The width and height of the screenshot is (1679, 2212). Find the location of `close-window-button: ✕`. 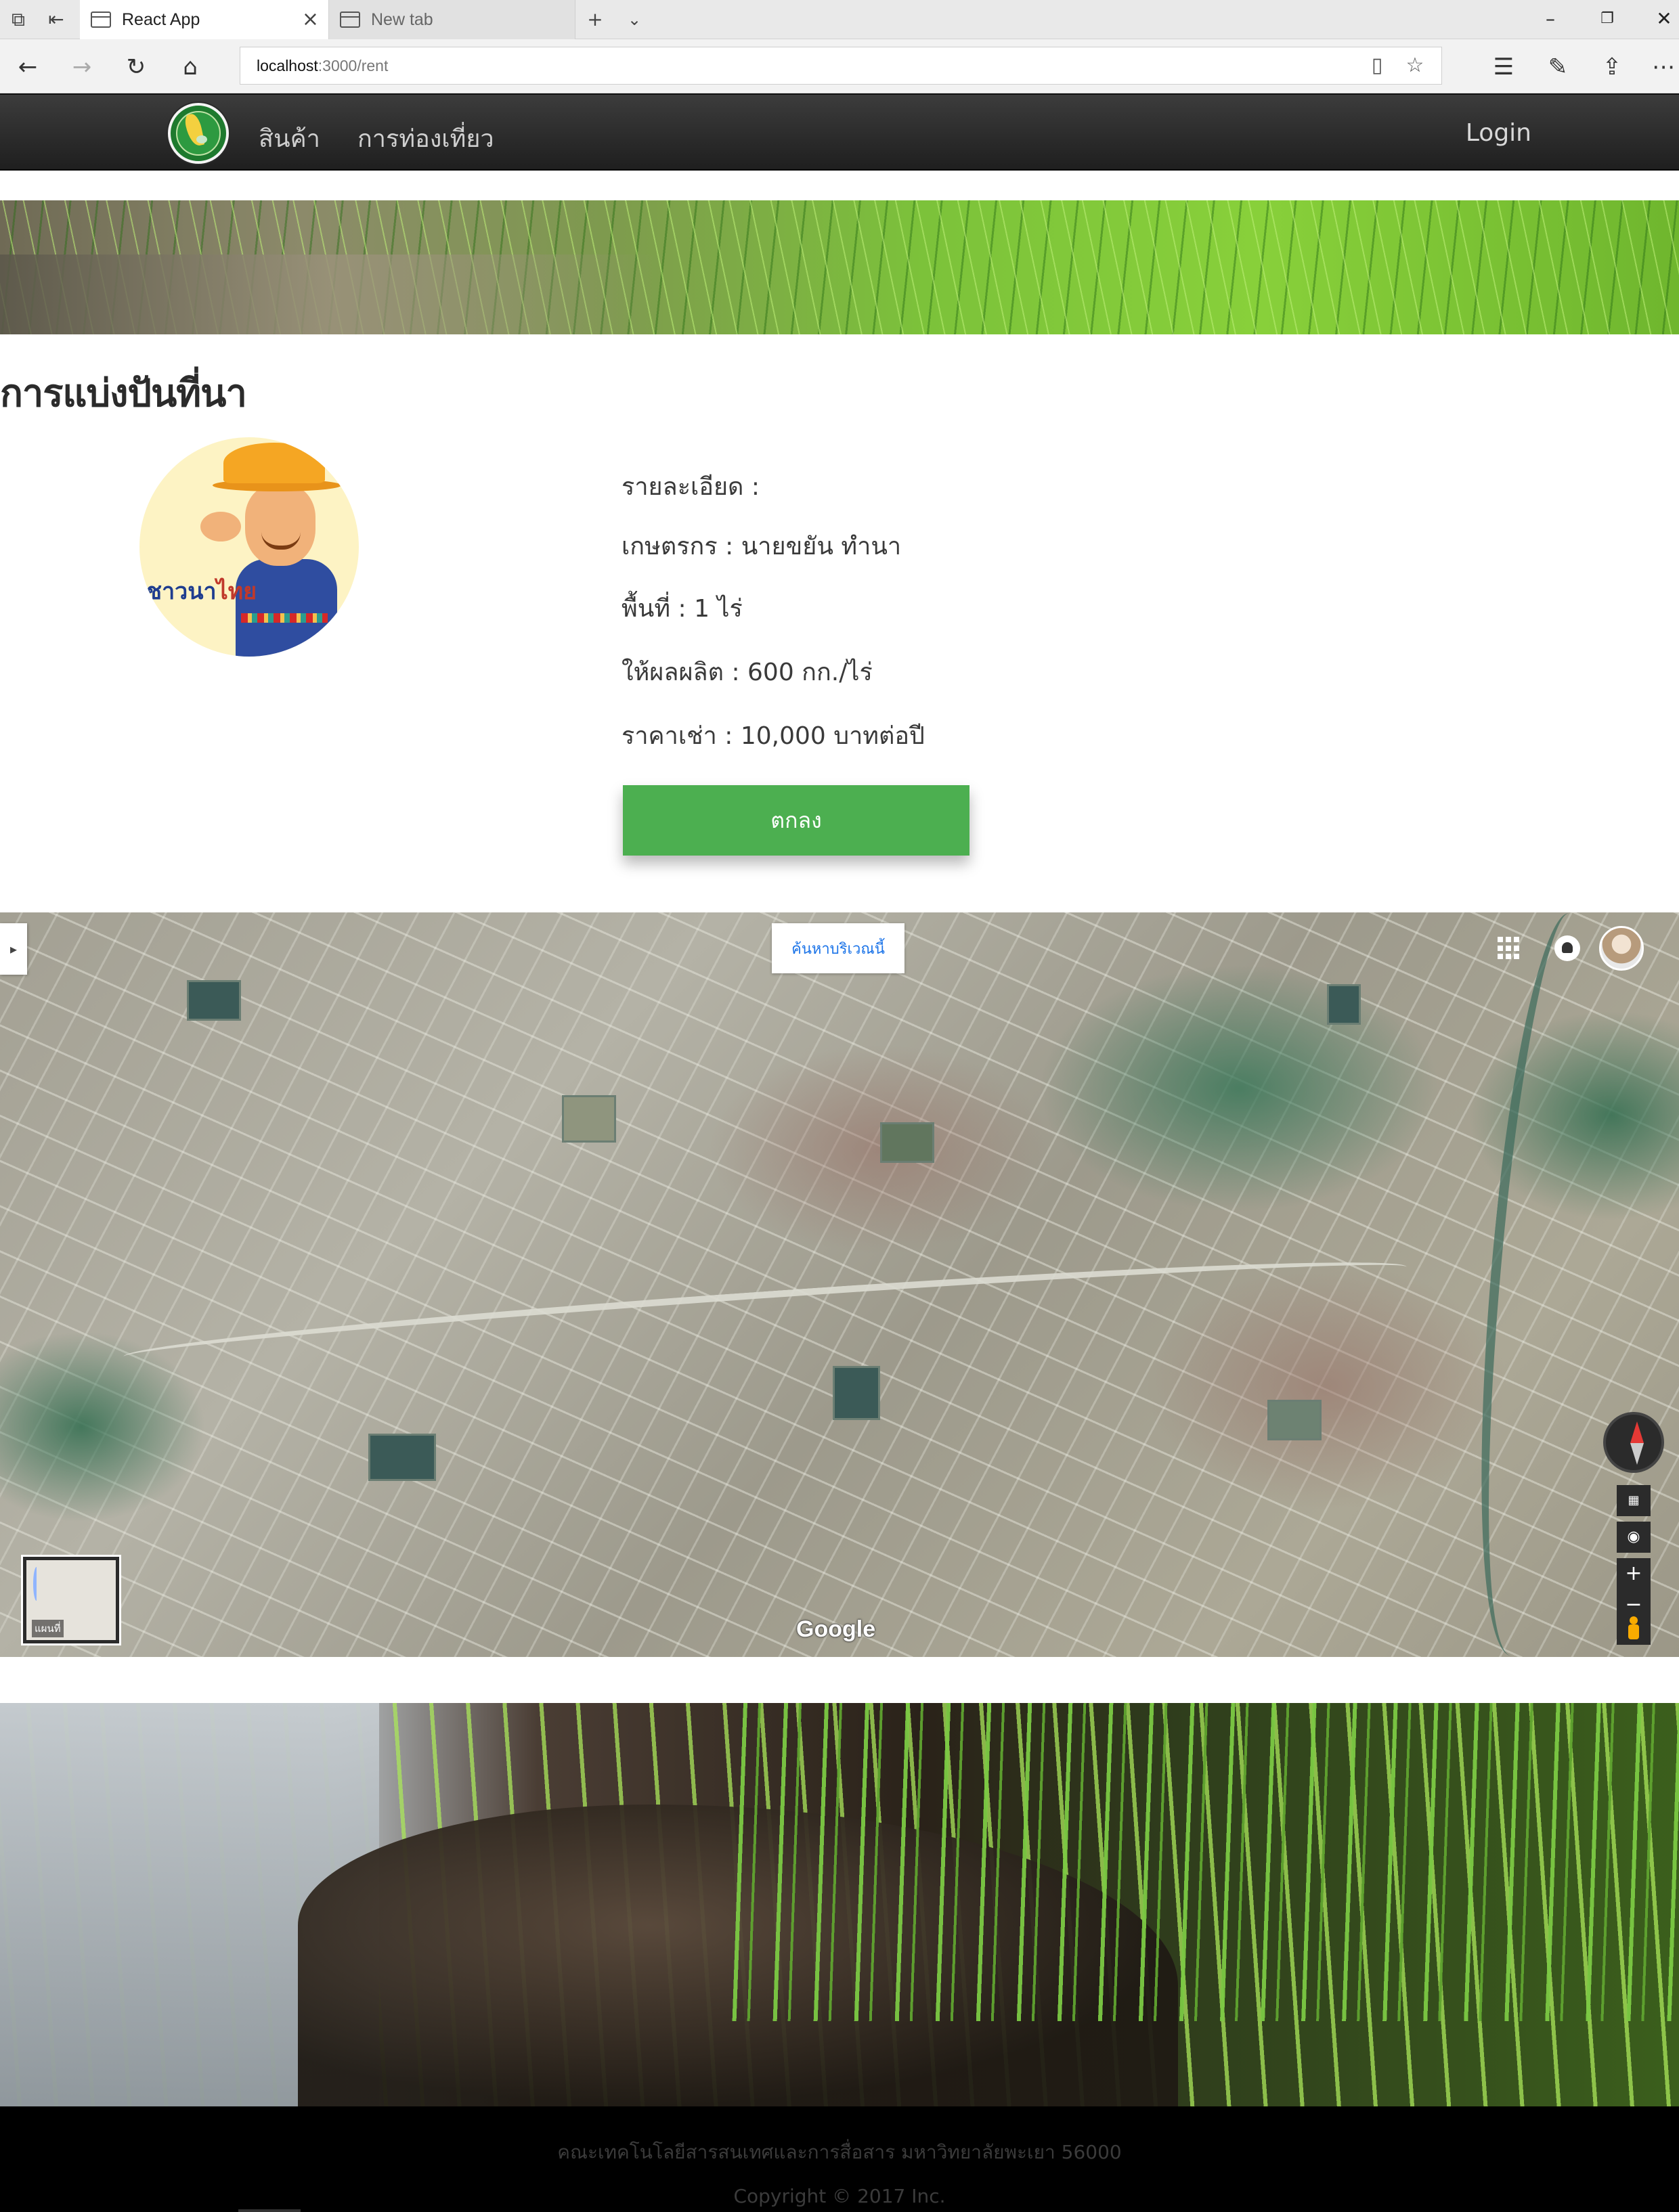

close-window-button: ✕ is located at coordinates (1664, 18).